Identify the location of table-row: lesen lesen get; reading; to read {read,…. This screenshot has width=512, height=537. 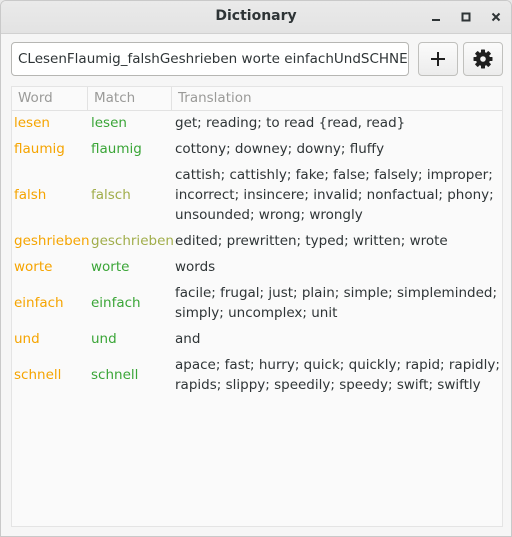
(257, 123).